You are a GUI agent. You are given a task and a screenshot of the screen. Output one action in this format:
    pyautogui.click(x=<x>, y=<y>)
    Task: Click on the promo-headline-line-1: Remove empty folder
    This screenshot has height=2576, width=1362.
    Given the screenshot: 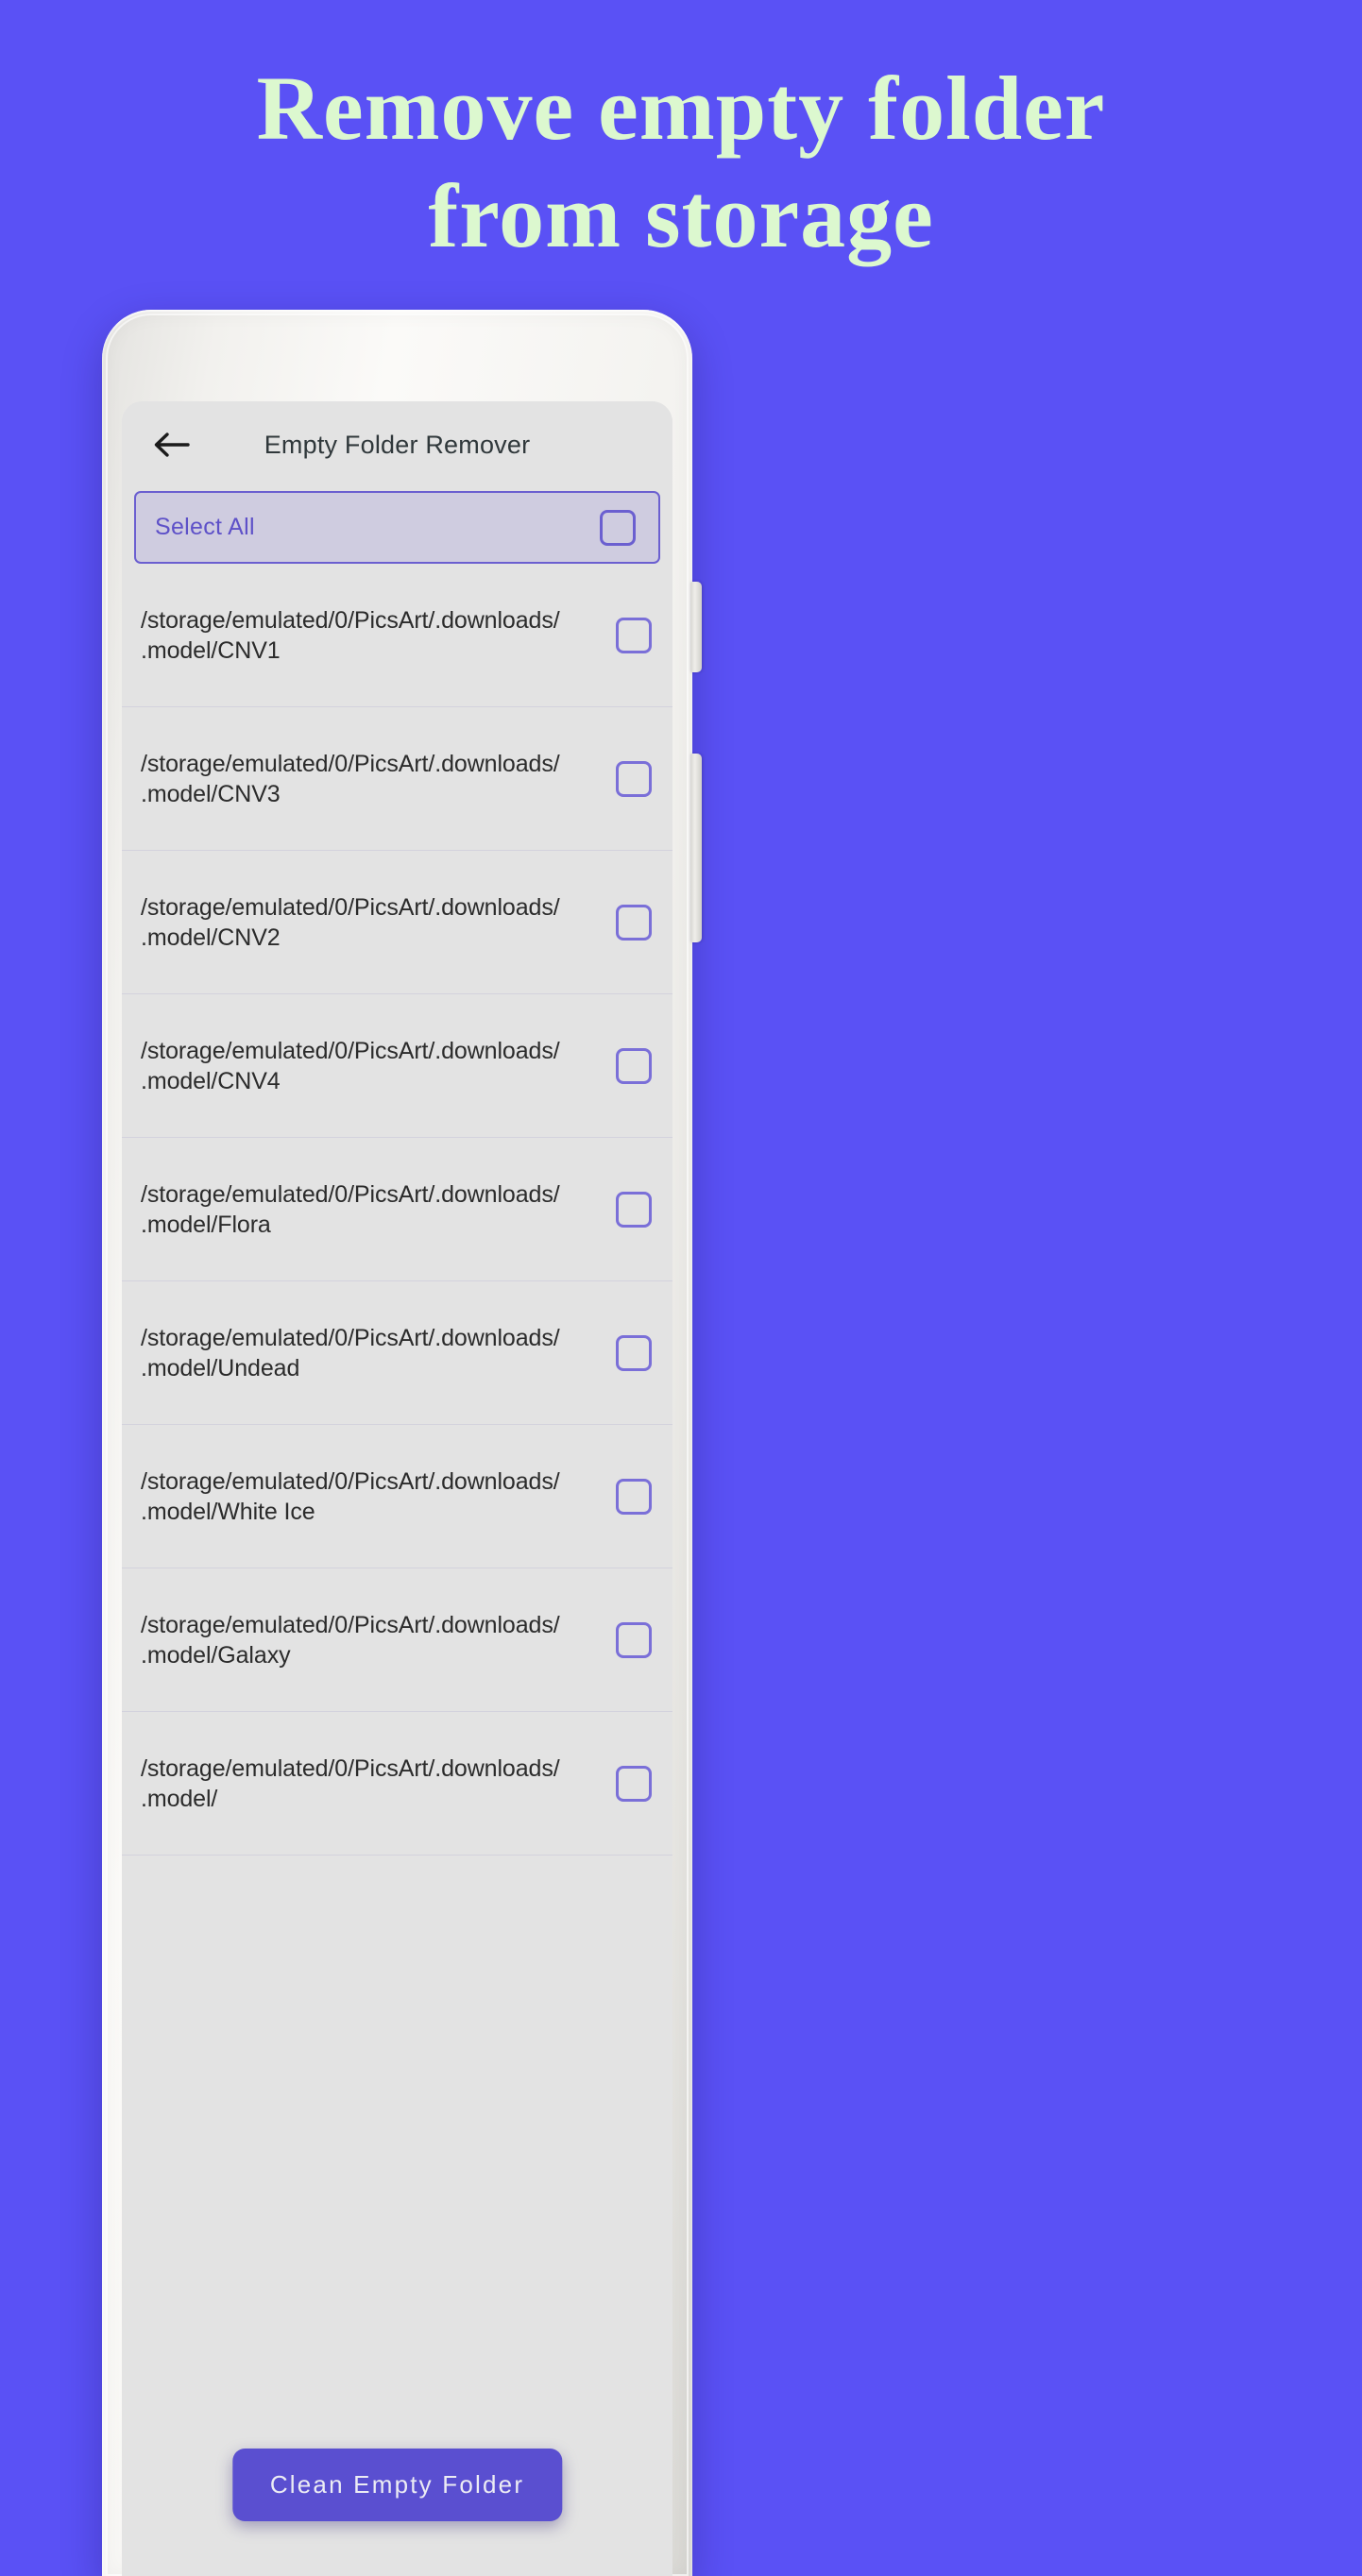 What is the action you would take?
    pyautogui.click(x=681, y=108)
    